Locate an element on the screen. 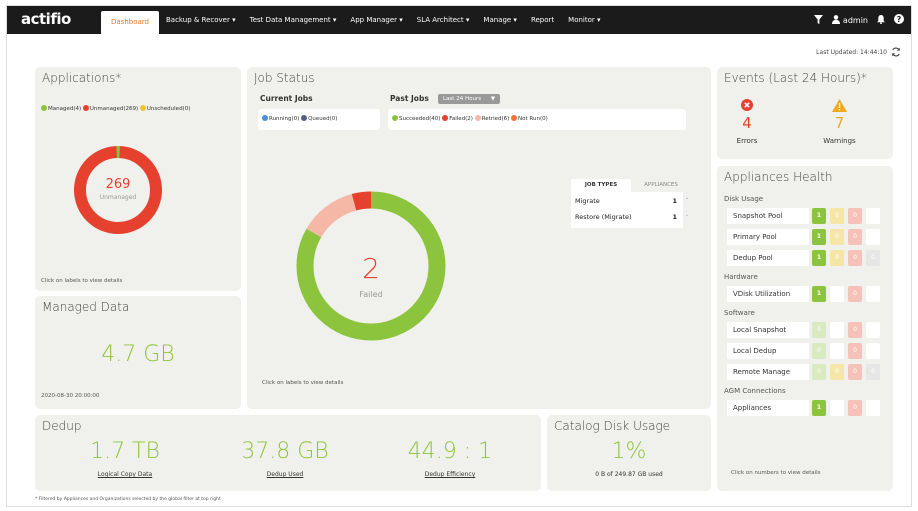 This screenshot has width=918, height=511. warnings-label: Warnings is located at coordinates (839, 141).